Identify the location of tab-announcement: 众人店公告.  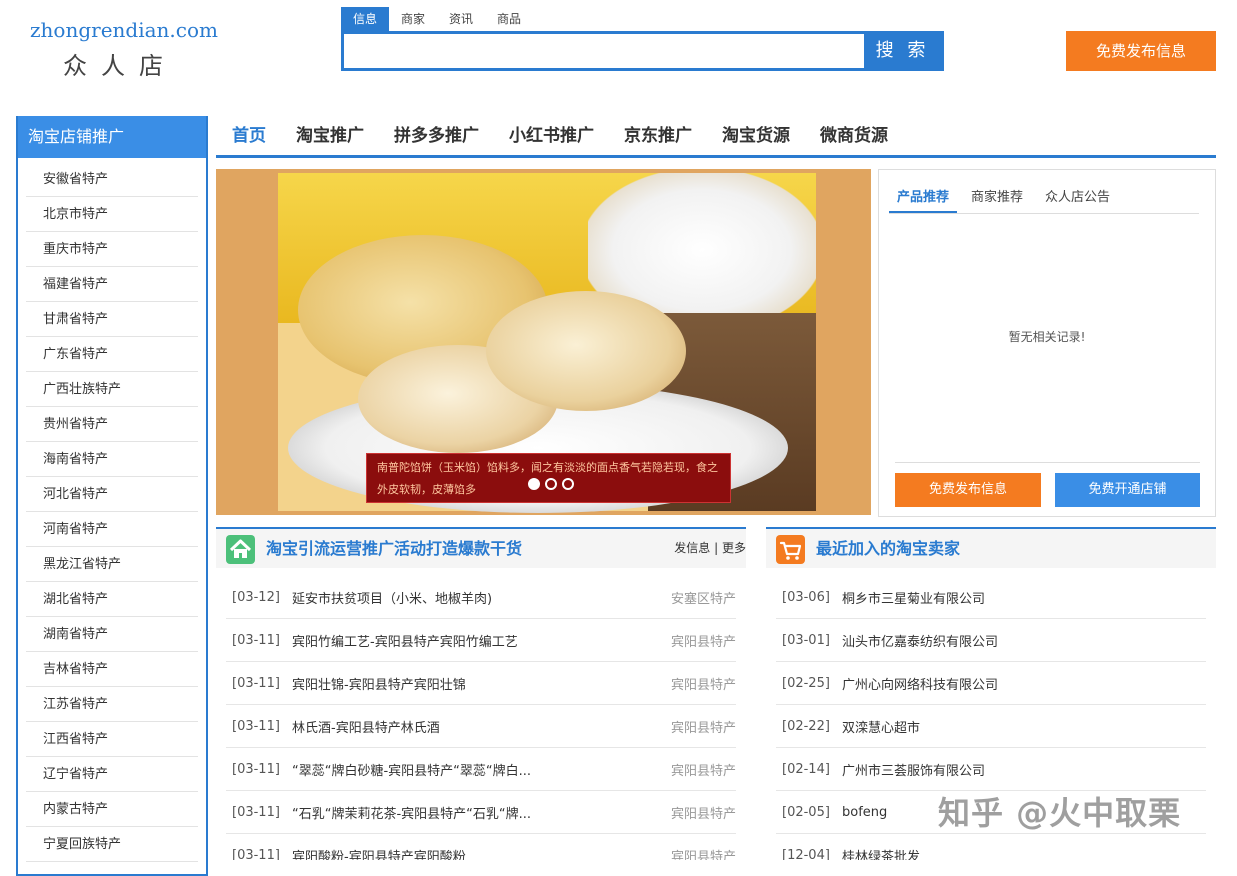
(1077, 197).